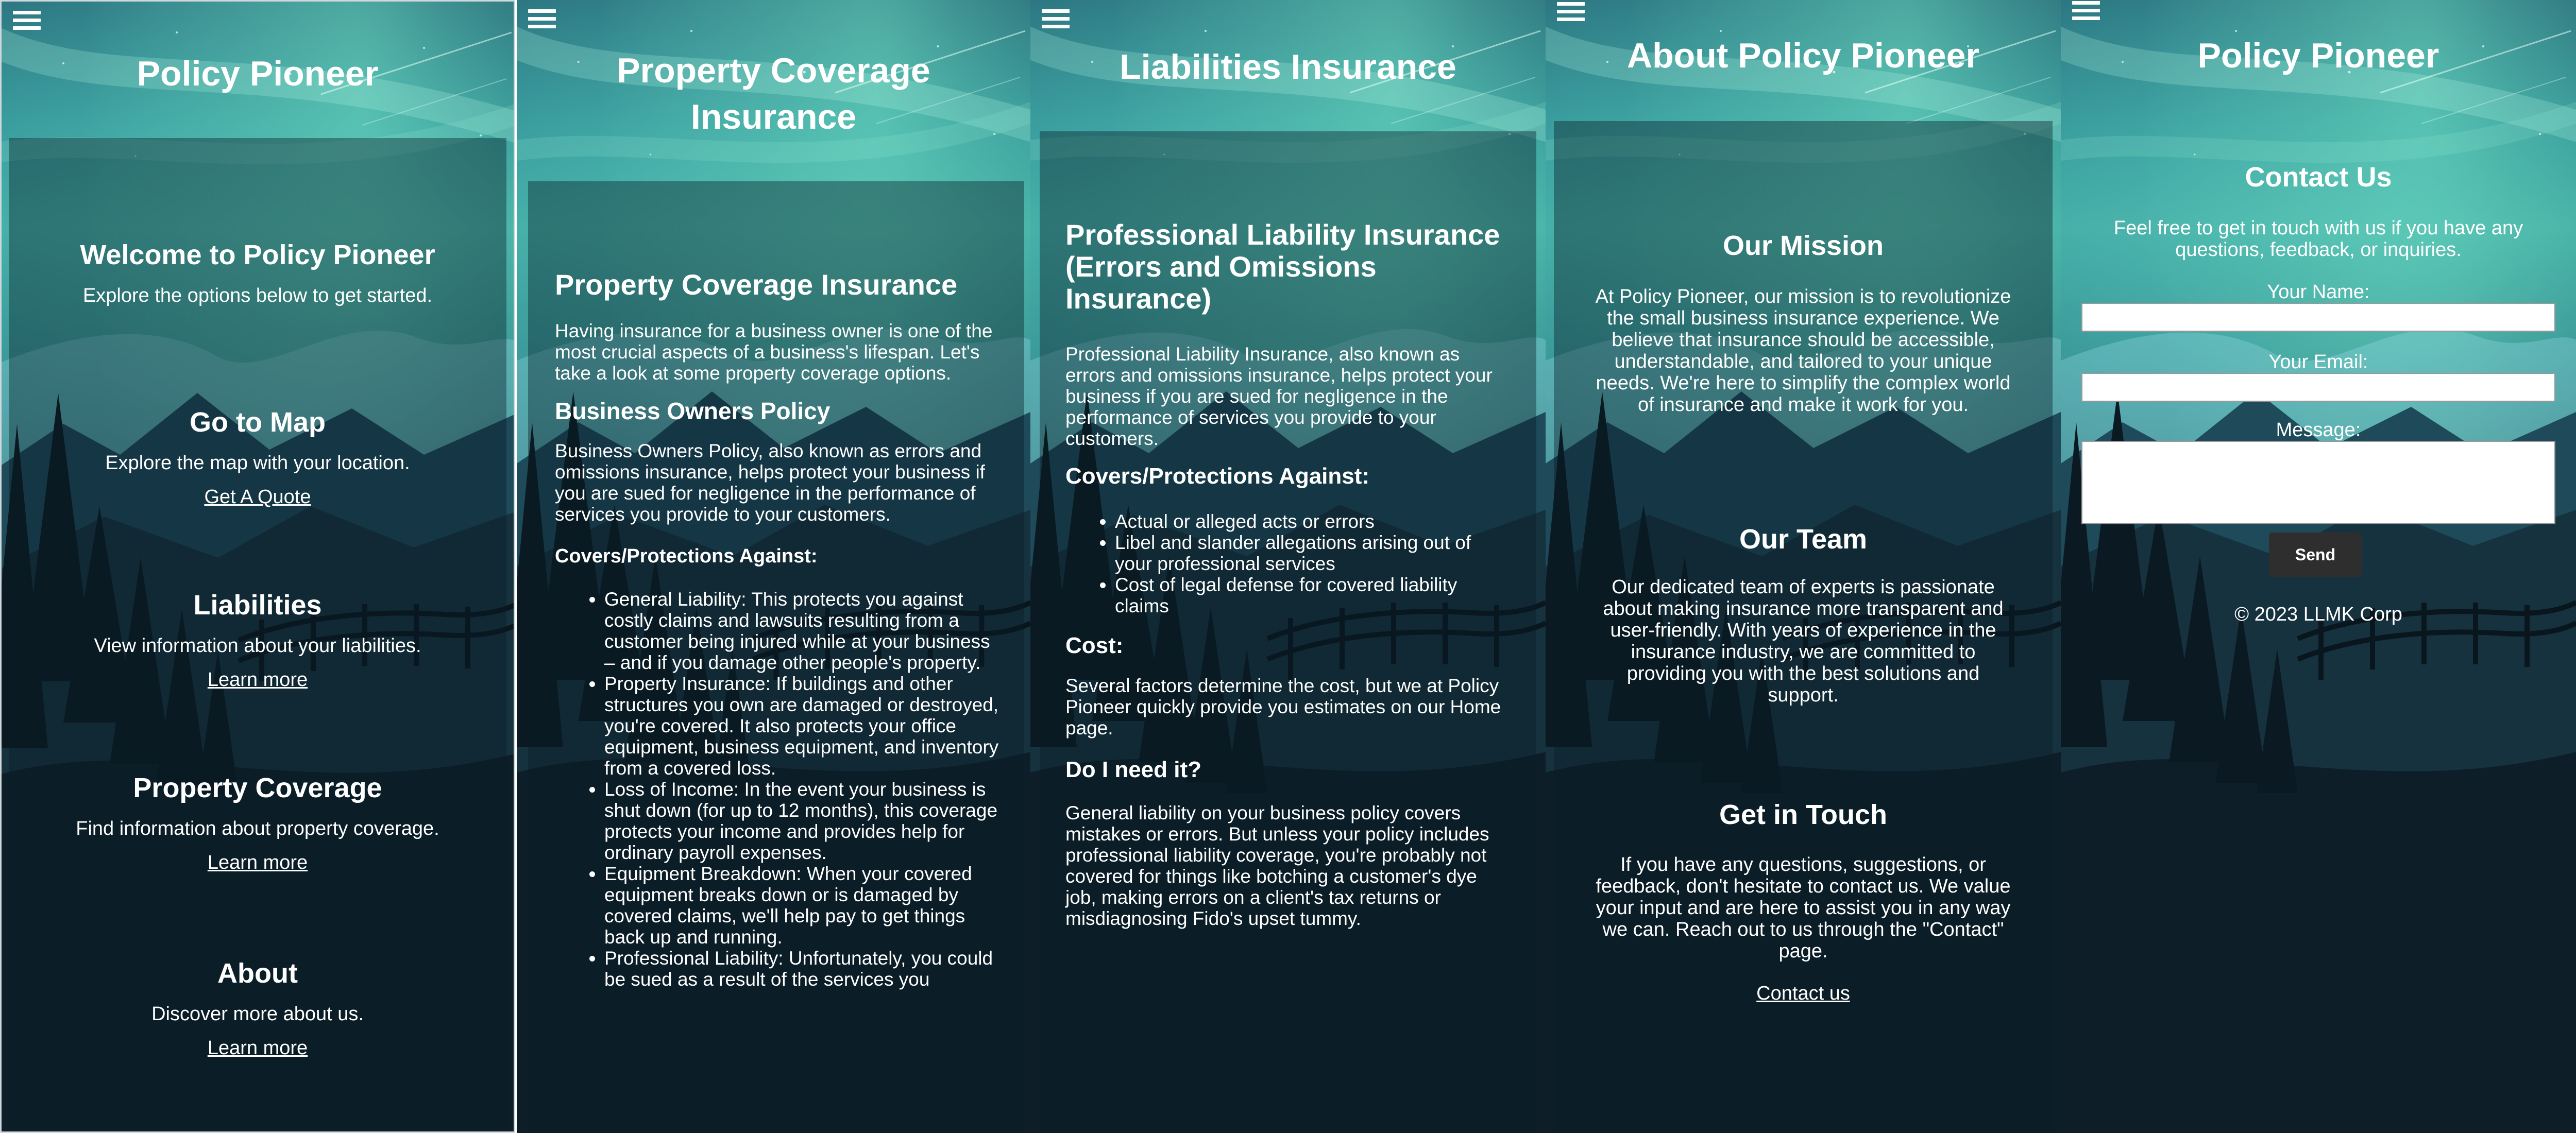 The image size is (2576, 1133). I want to click on contact-heading: Contact Us, so click(2318, 177).